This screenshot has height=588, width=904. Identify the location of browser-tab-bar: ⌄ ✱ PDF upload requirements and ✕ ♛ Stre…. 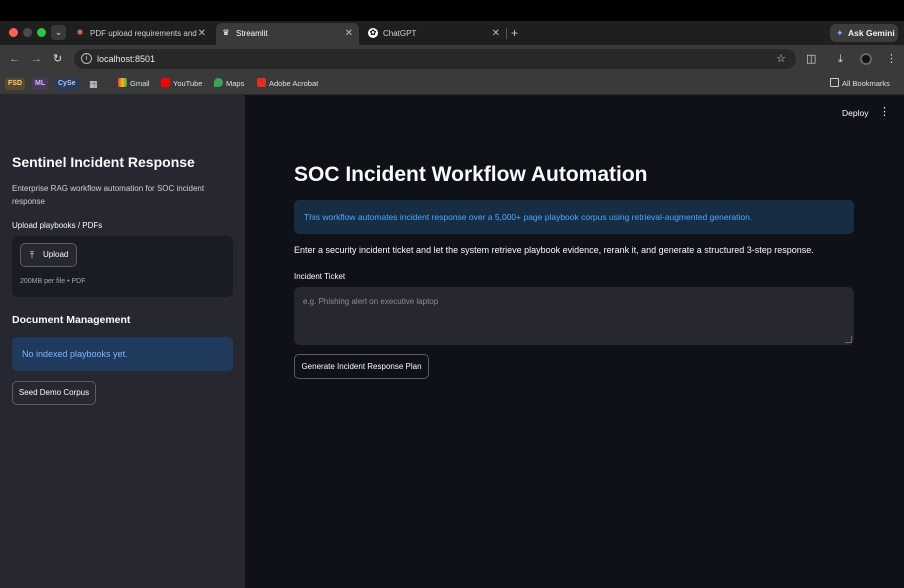
(452, 33).